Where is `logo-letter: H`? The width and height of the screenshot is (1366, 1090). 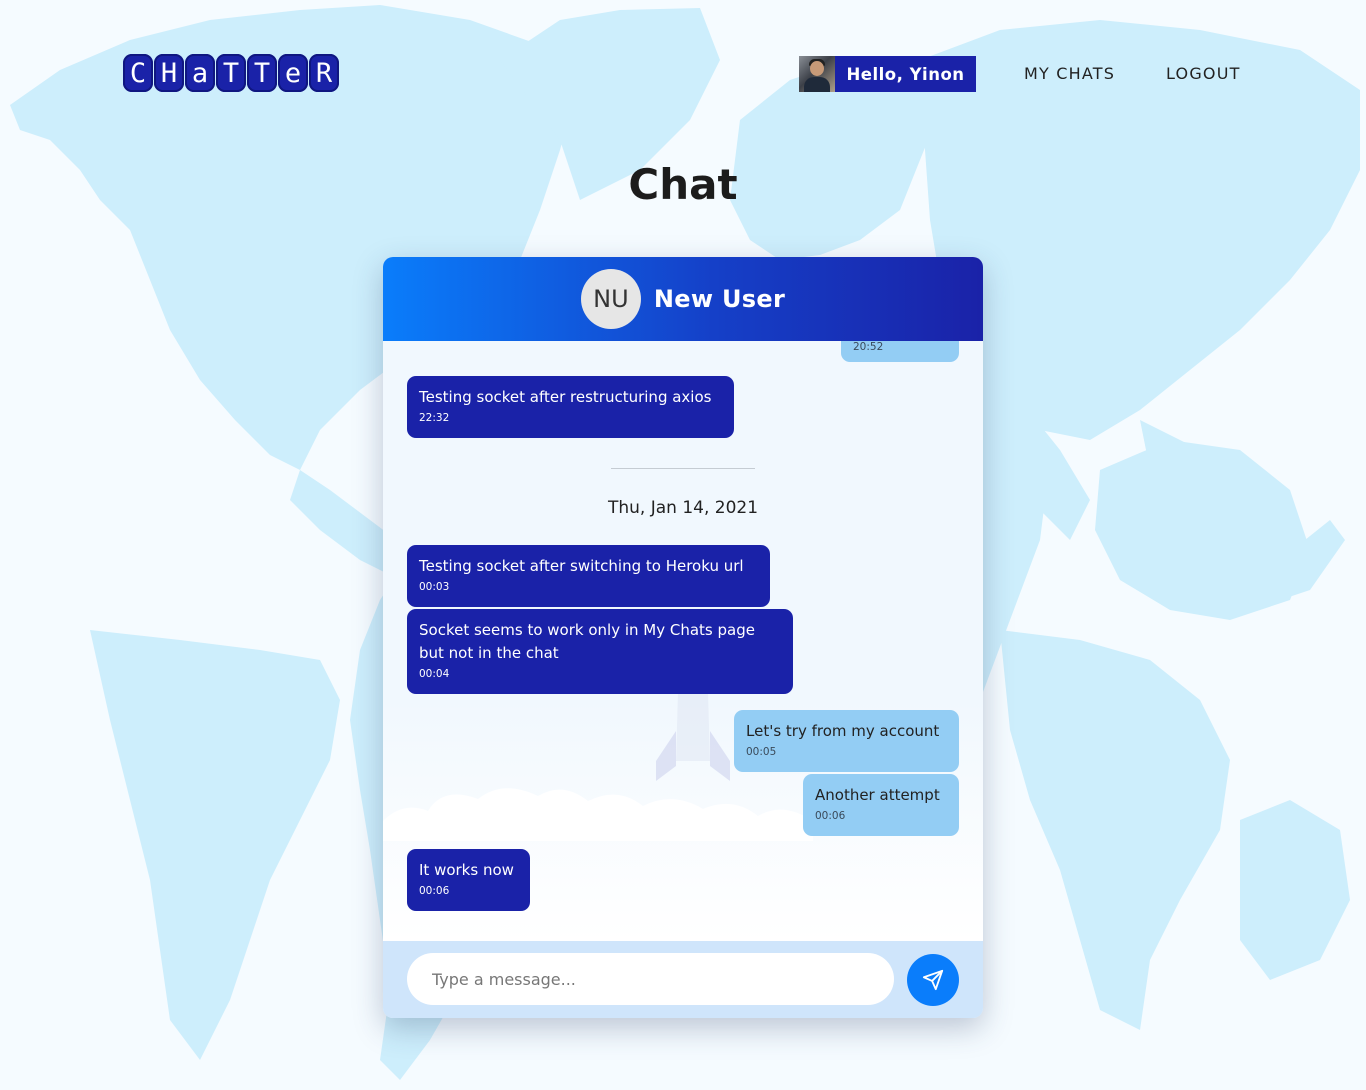 logo-letter: H is located at coordinates (169, 73).